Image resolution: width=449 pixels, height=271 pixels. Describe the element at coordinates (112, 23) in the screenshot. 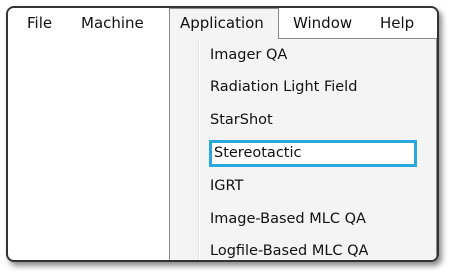

I see `menu-machine: Machine` at that location.